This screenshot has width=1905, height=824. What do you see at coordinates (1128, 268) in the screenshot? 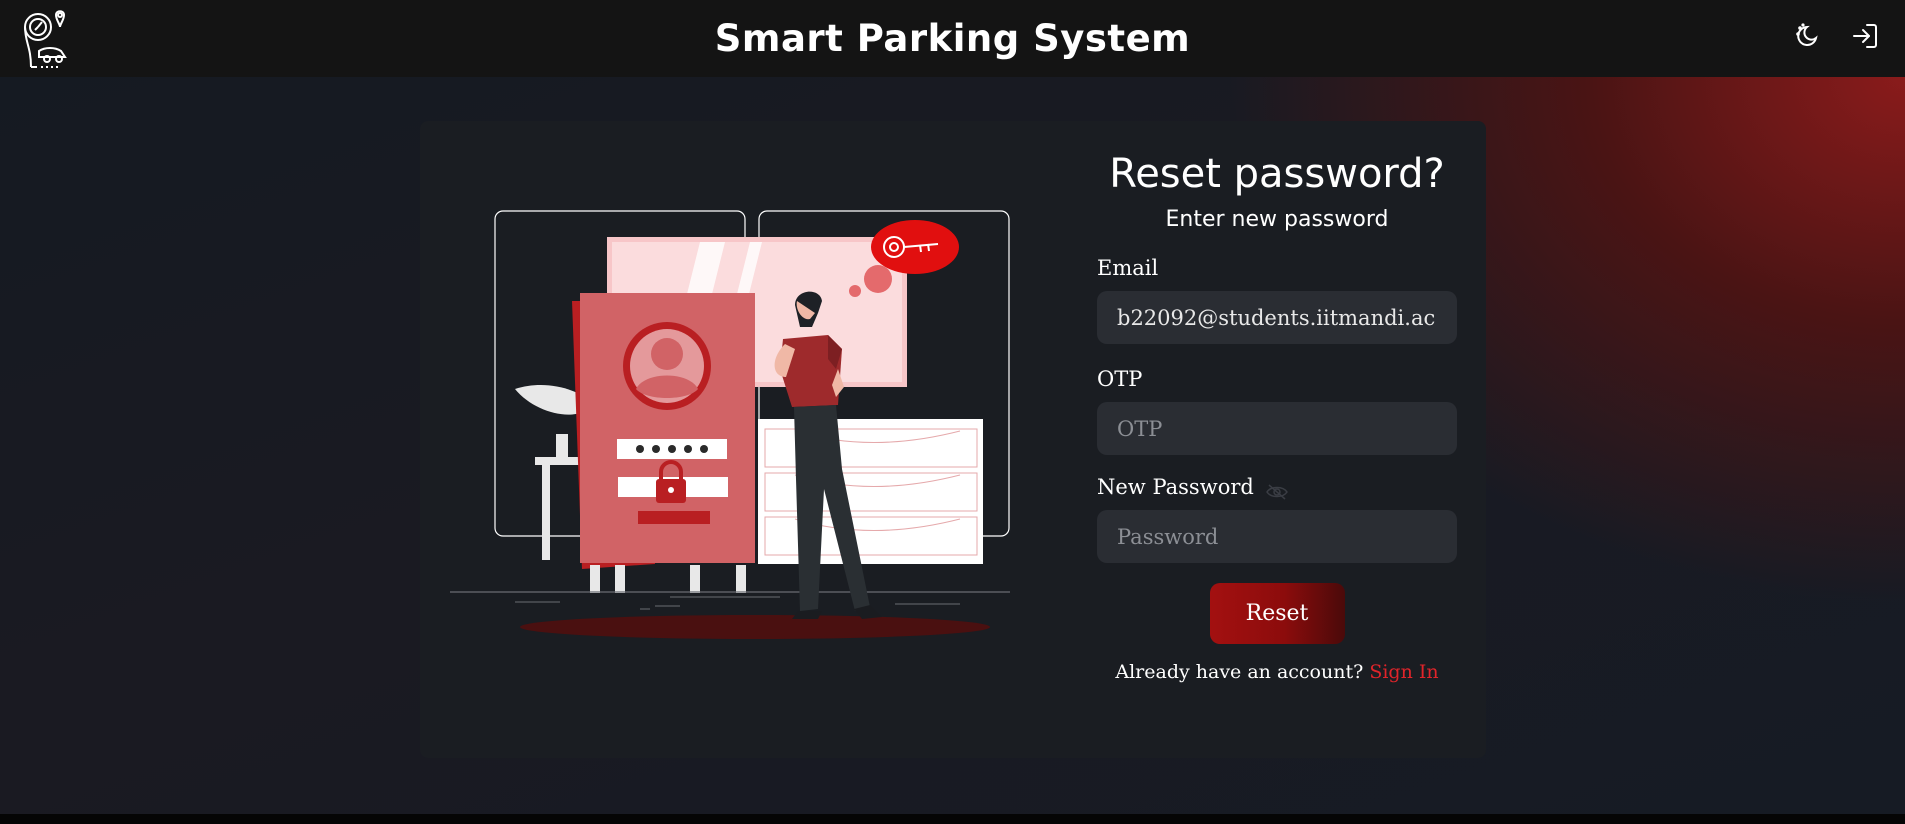
I see `email-label: Email` at bounding box center [1128, 268].